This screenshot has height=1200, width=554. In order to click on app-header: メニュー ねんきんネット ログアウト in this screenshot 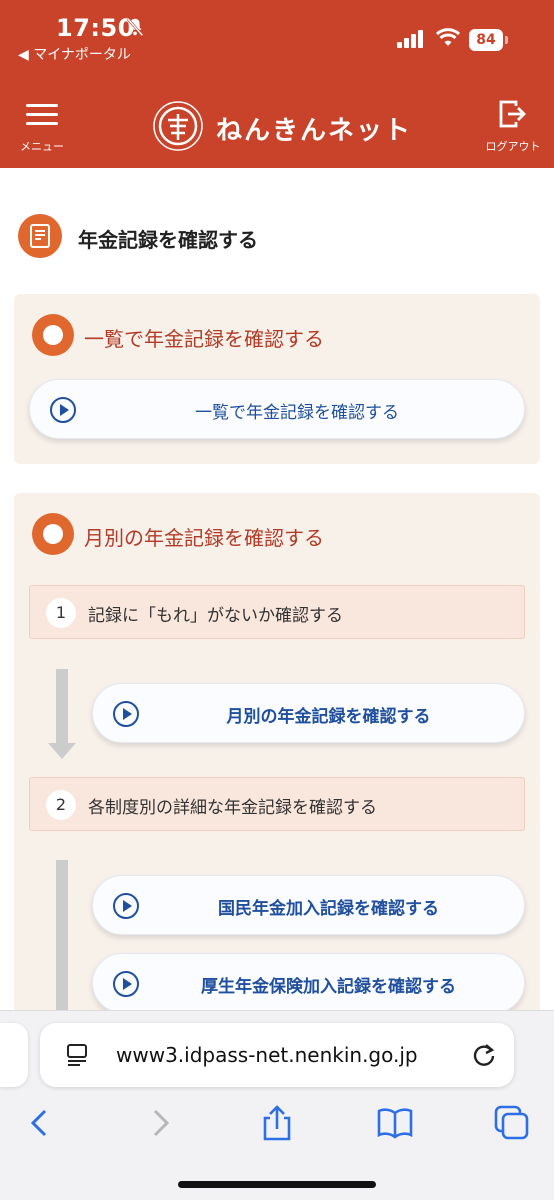, I will do `click(277, 126)`.